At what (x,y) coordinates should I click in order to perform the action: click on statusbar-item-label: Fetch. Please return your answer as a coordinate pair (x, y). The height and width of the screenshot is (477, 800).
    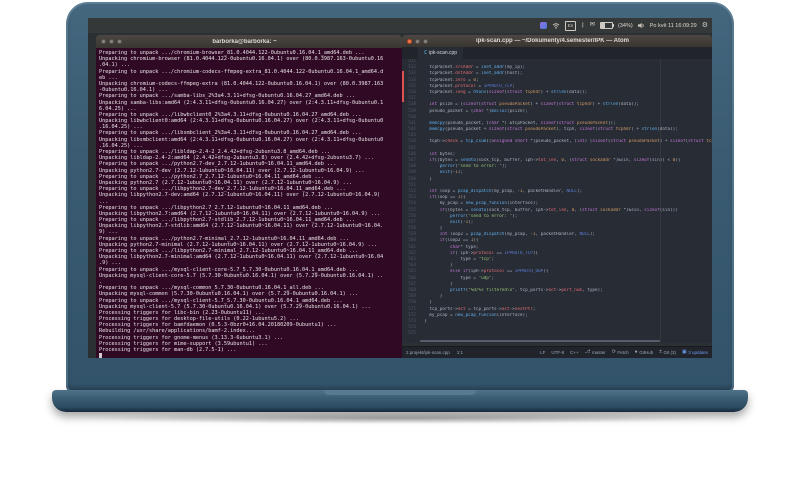
    Looking at the image, I should click on (623, 352).